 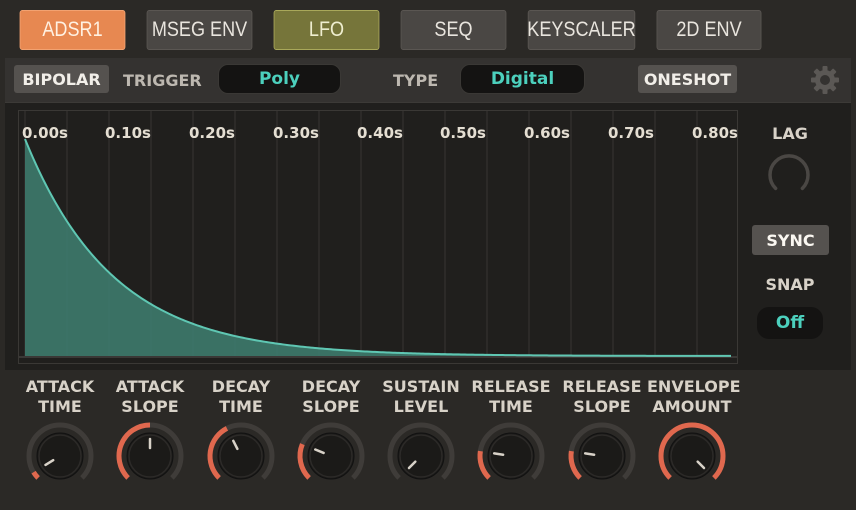 What do you see at coordinates (331, 456) in the screenshot?
I see `decay-slope-knob` at bounding box center [331, 456].